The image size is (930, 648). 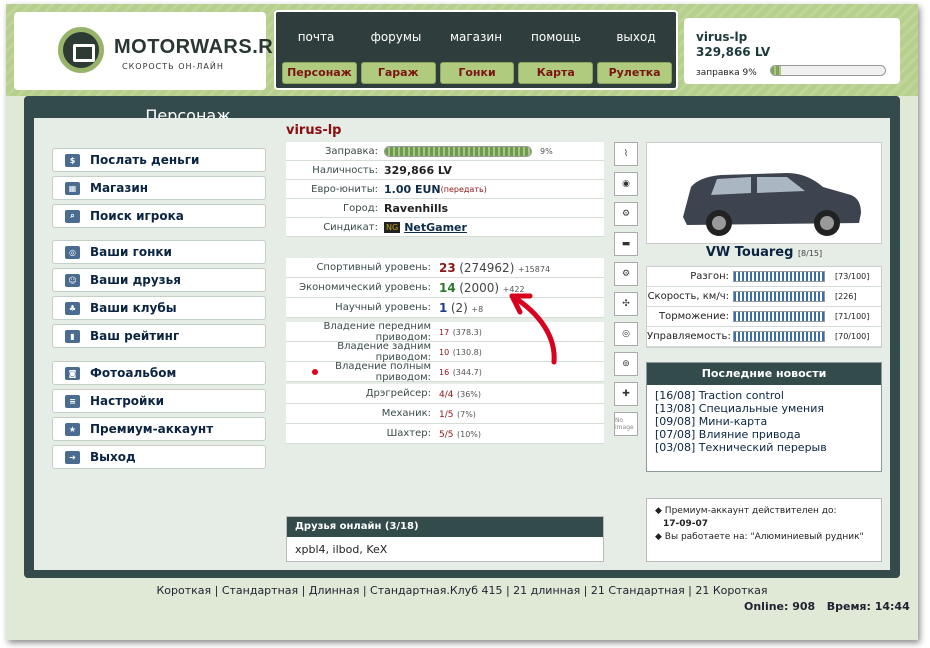 I want to click on premium-date: 17-09-07, so click(x=686, y=524).